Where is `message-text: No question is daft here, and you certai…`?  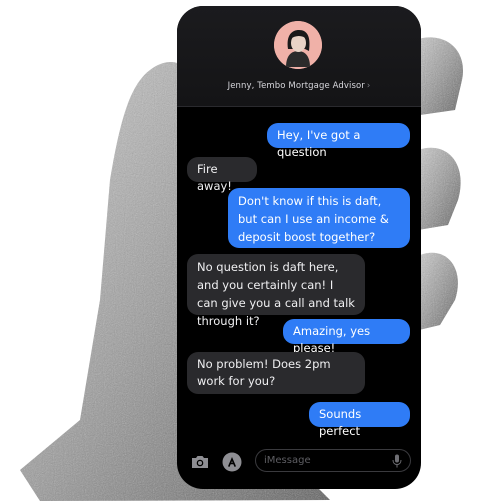 message-text: No question is daft here, and you certai… is located at coordinates (276, 294).